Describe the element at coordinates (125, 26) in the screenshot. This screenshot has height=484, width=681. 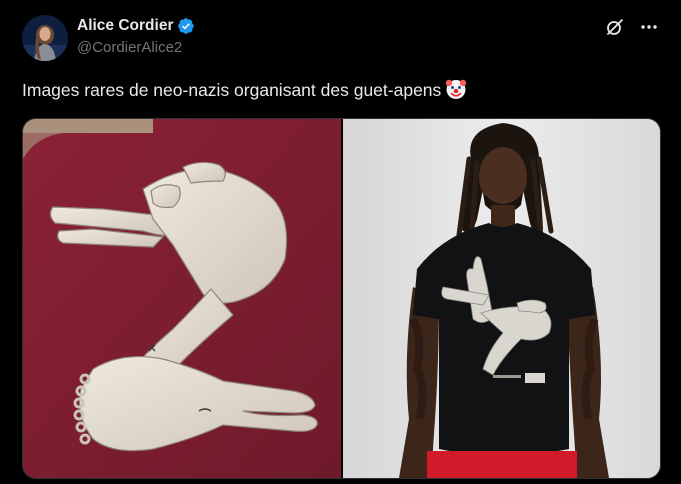
I see `display-name: Alice Cordier` at that location.